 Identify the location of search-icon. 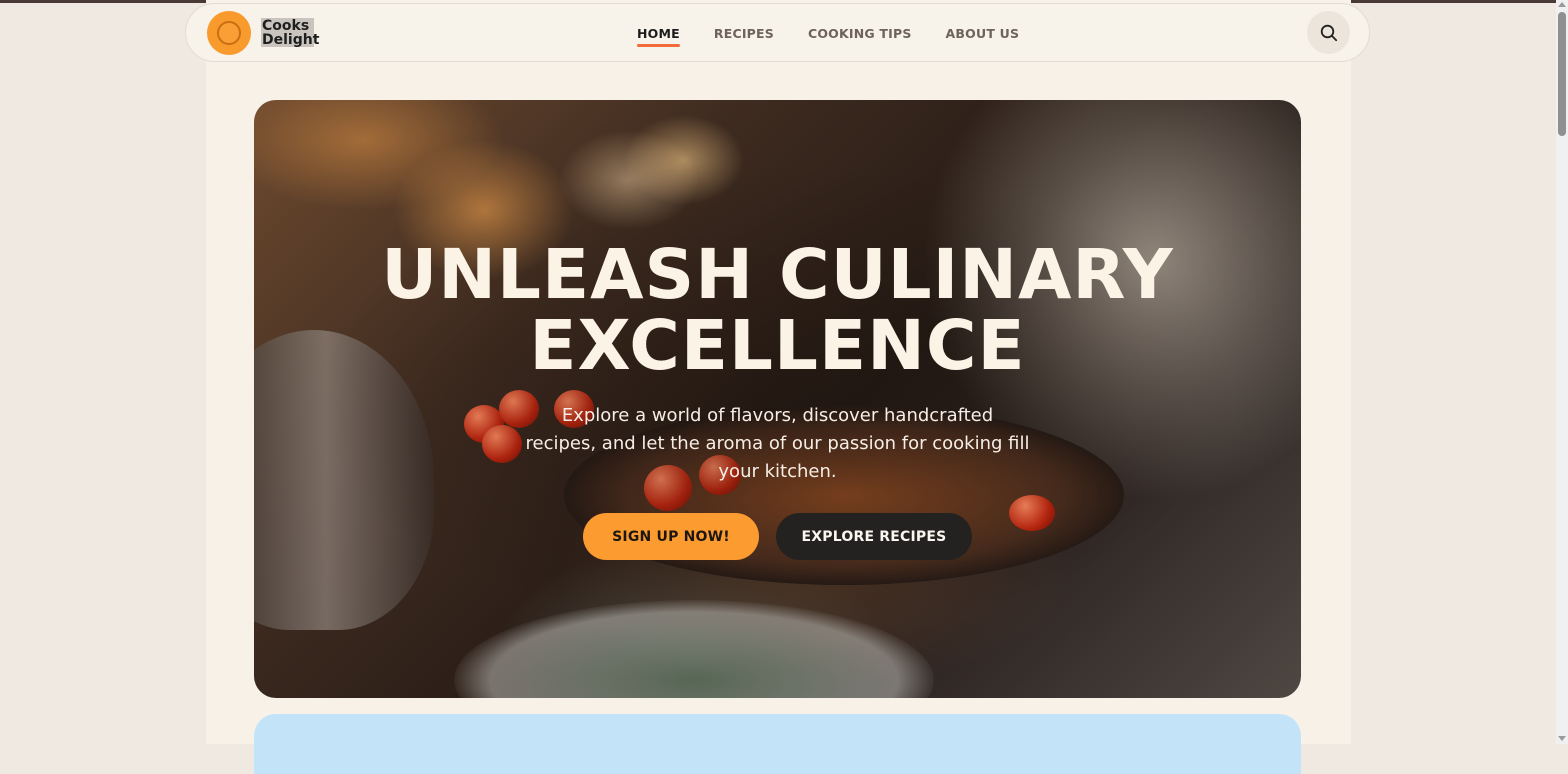
(1328, 32).